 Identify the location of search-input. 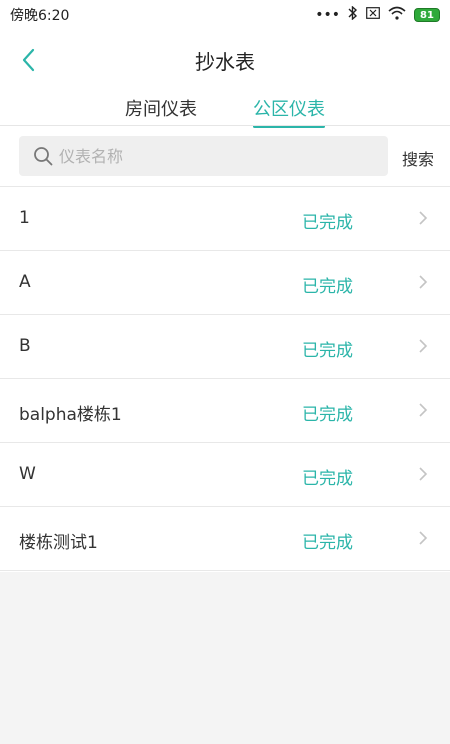
(209, 156).